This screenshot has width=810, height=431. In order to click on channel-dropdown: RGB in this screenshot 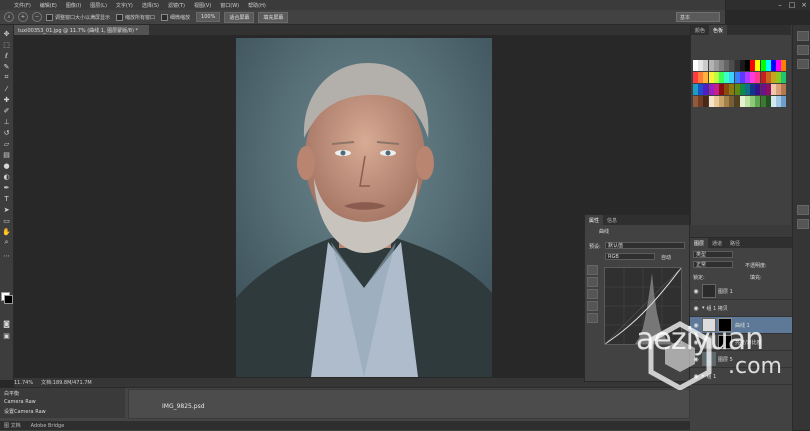, I will do `click(630, 256)`.